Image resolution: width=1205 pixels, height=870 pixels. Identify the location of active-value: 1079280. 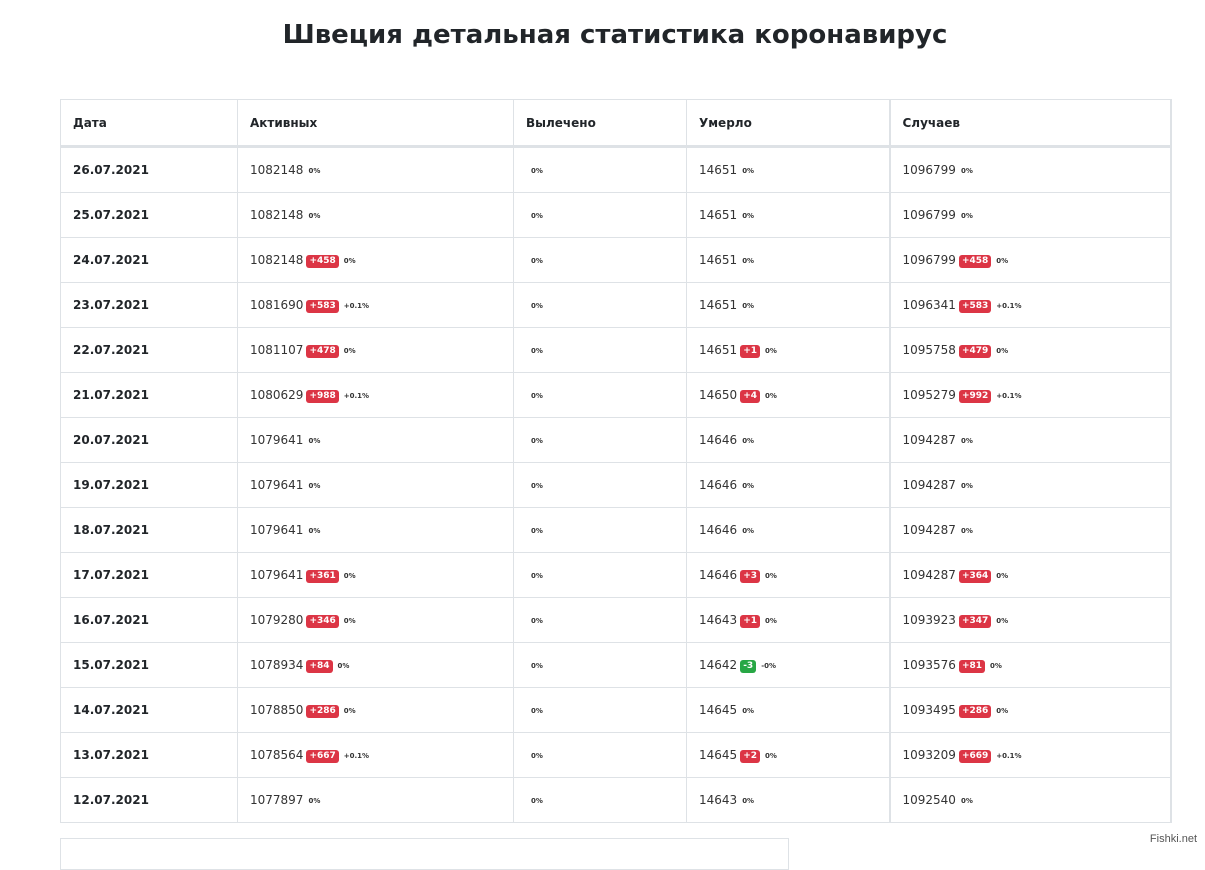
(277, 619).